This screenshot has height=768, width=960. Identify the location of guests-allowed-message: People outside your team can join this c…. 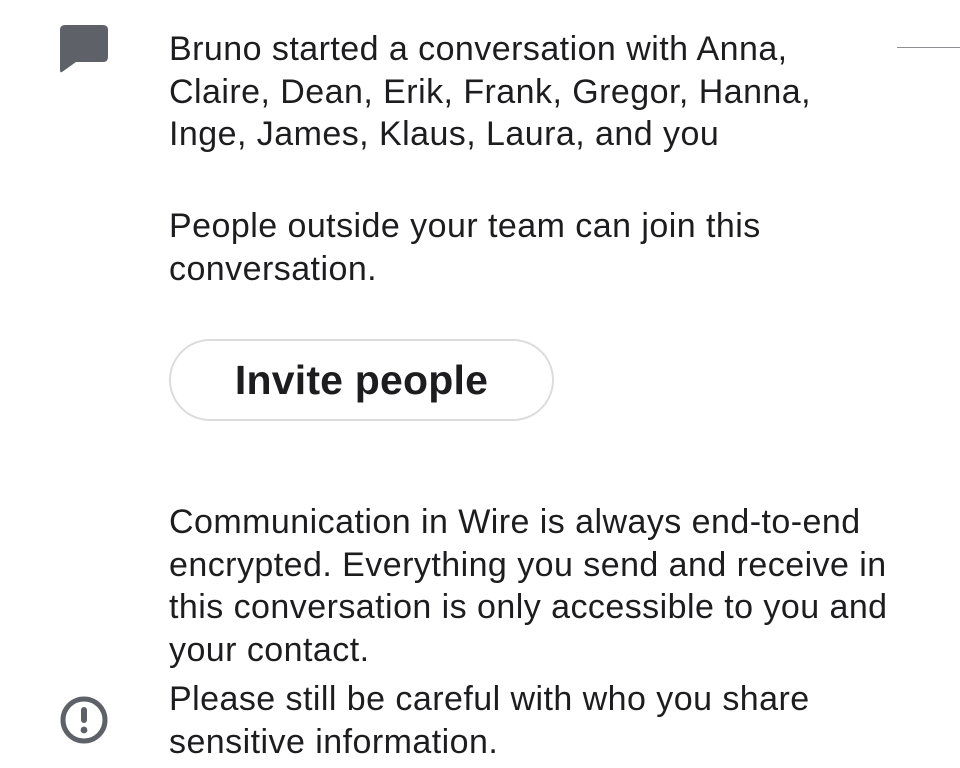
(465, 247).